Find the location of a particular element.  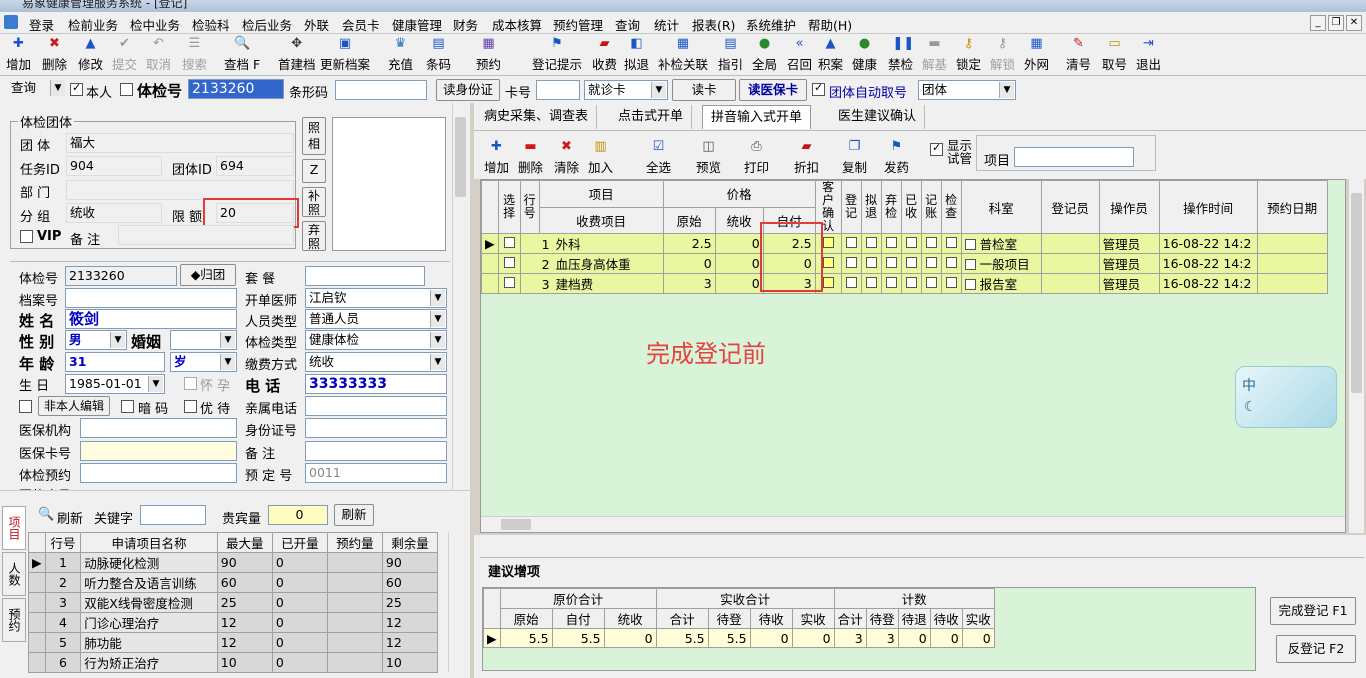

toolbar-button-9: ♛ 充值 is located at coordinates (400, 54).